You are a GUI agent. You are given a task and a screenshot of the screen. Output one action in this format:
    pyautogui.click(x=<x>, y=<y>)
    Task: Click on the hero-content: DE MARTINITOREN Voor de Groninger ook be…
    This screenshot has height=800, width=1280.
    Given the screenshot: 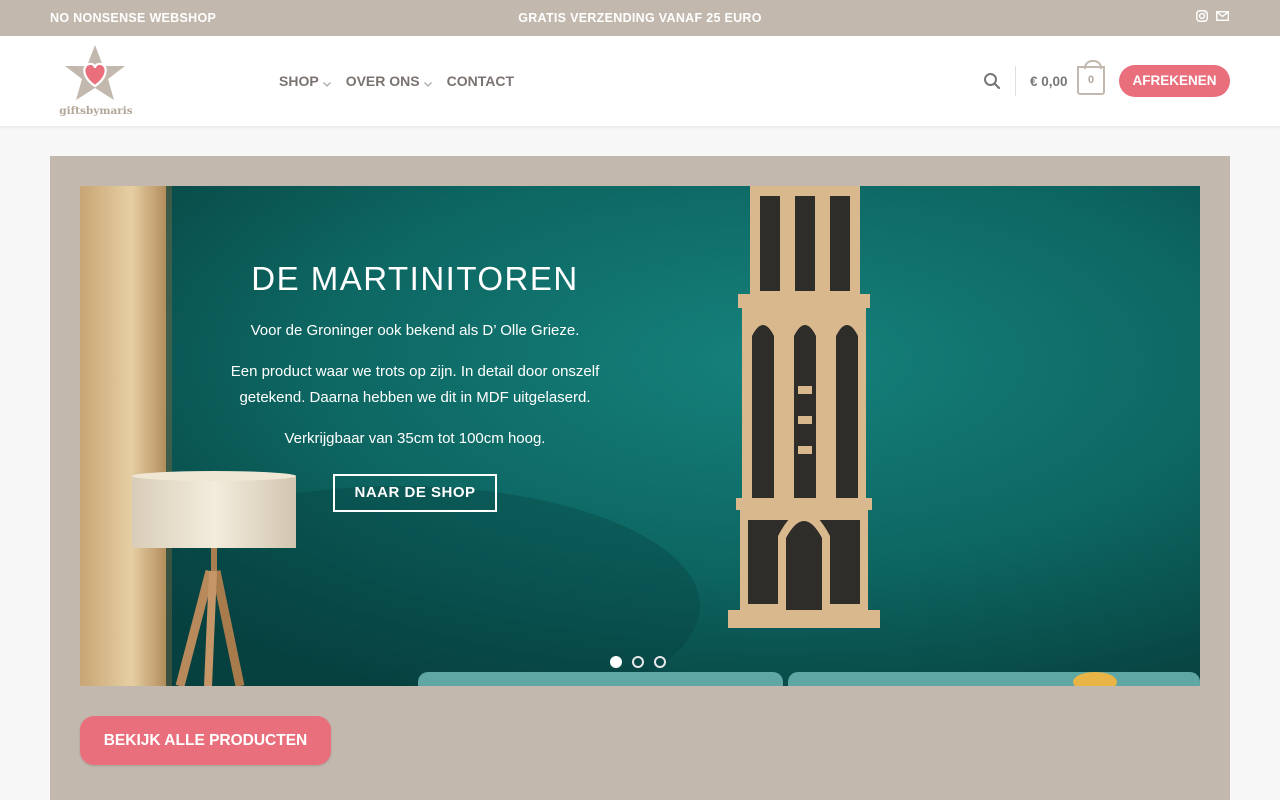 What is the action you would take?
    pyautogui.click(x=415, y=386)
    